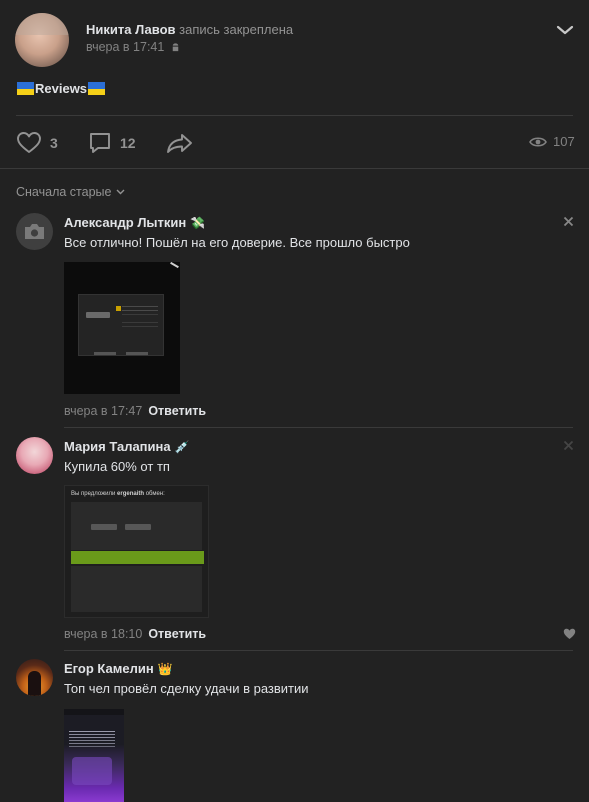 The width and height of the screenshot is (589, 802). Describe the element at coordinates (117, 466) in the screenshot. I see `comment-2-text: Купила 60% от тп` at that location.